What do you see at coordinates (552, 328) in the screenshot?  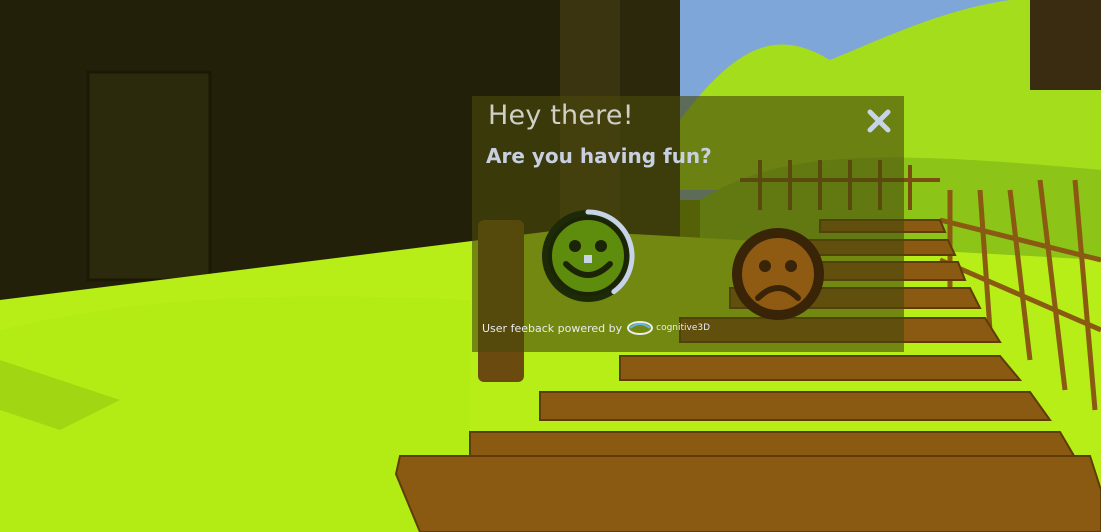 I see `credit-text: User feeback powered by` at bounding box center [552, 328].